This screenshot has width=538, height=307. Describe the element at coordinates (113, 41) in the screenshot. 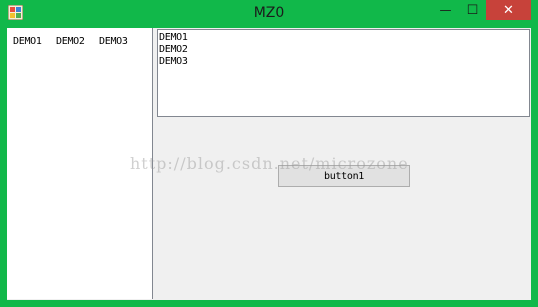

I see `list-item: DEMO3` at that location.